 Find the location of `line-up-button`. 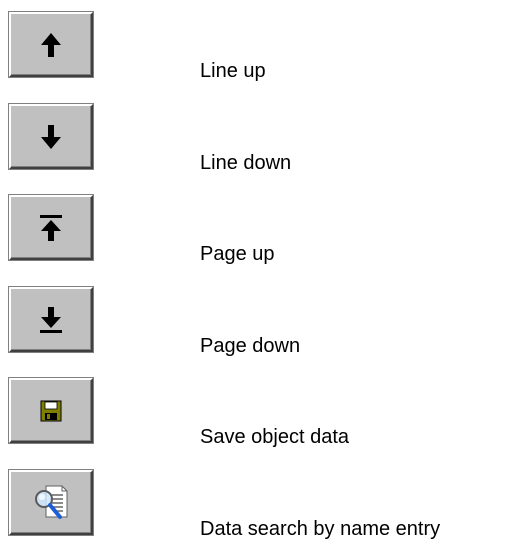

line-up-button is located at coordinates (51, 44).